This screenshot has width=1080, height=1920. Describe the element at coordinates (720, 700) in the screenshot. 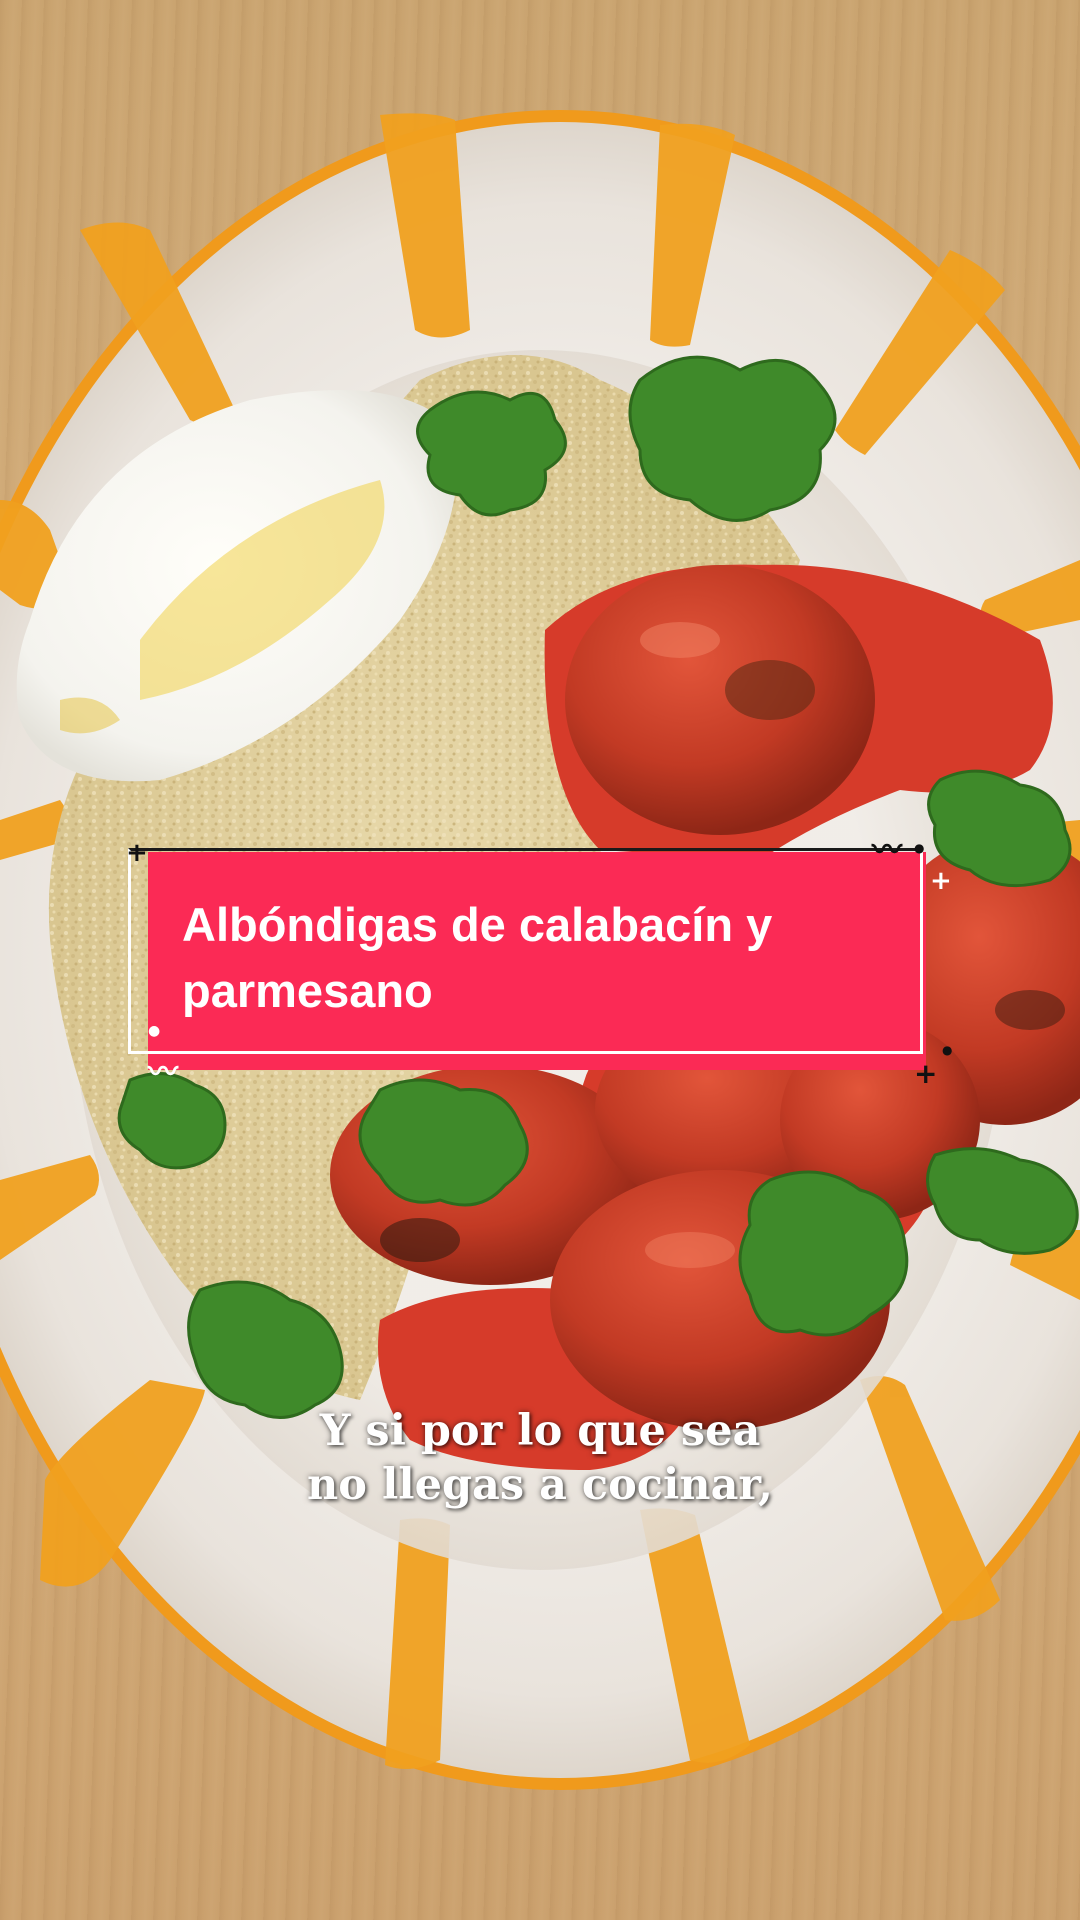

I see `meatball` at that location.